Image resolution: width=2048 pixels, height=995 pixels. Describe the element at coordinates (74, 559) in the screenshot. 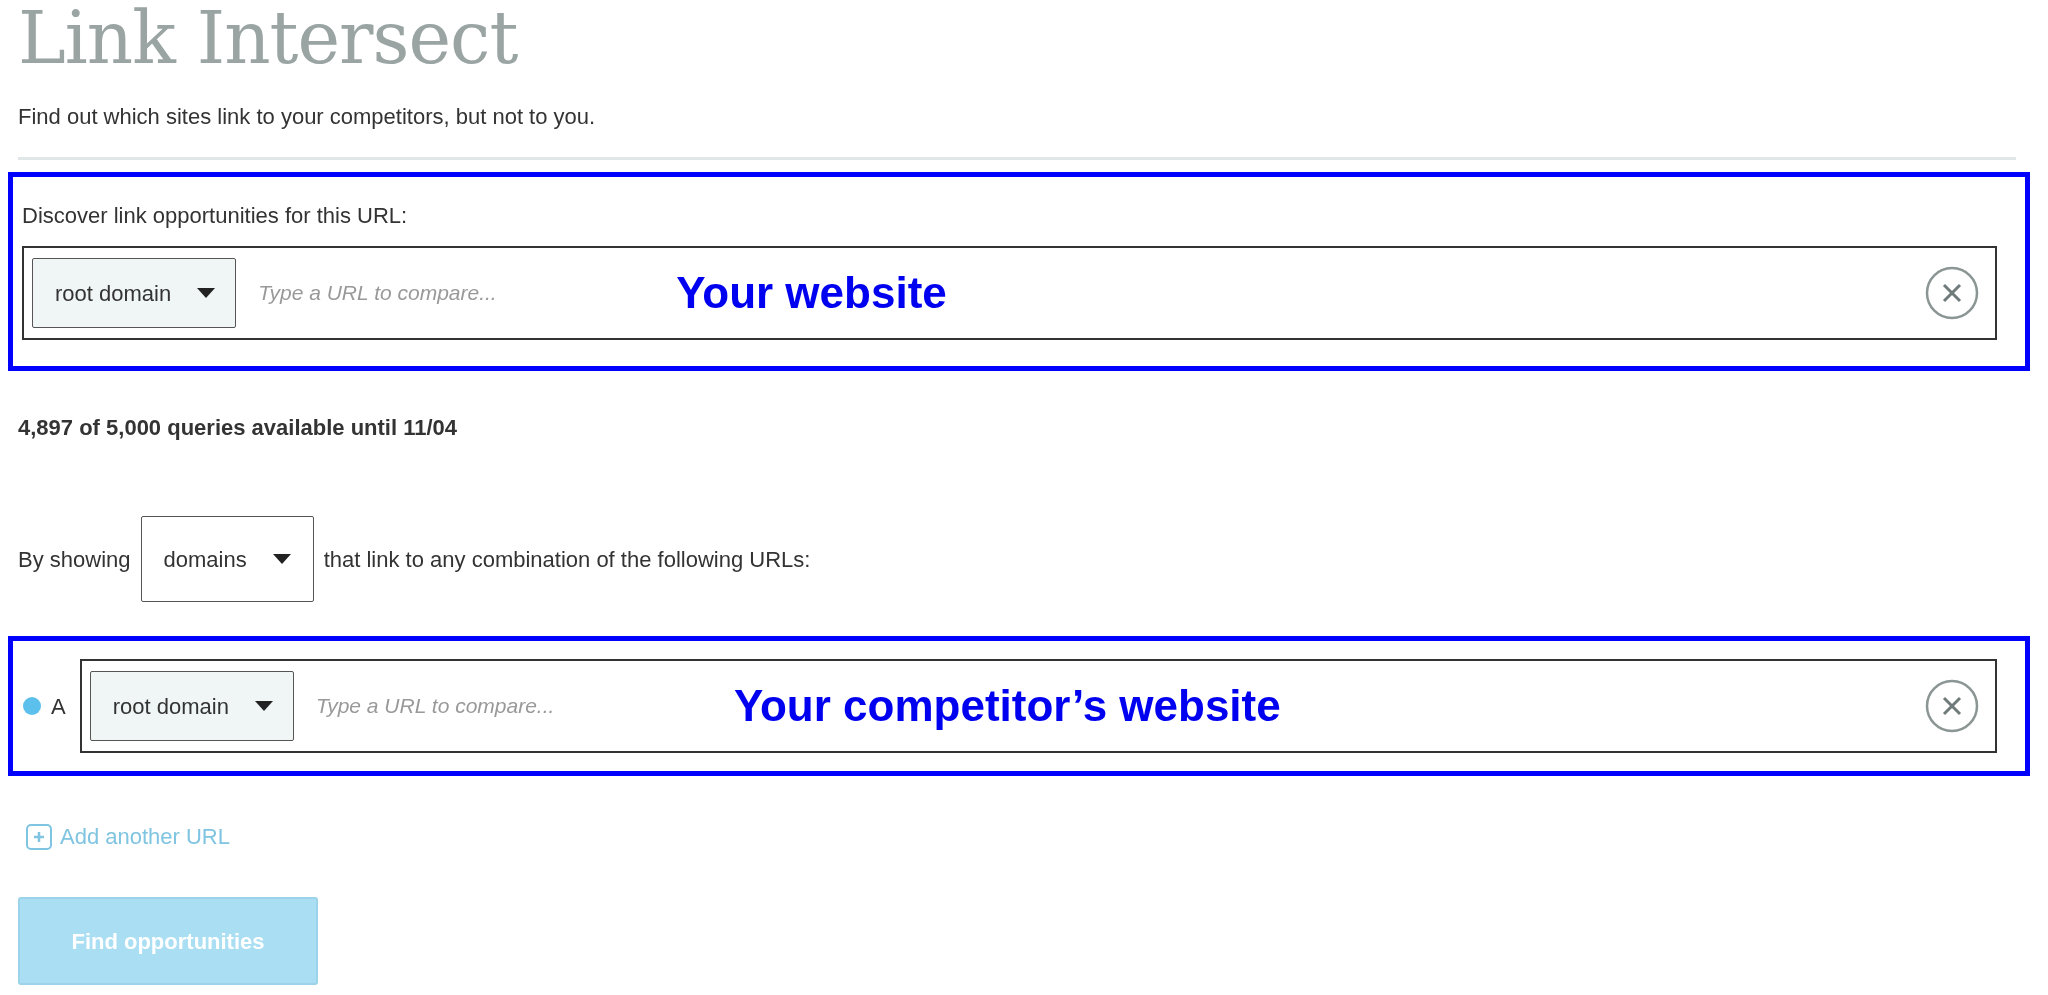

I see `filter-text: By showing` at that location.